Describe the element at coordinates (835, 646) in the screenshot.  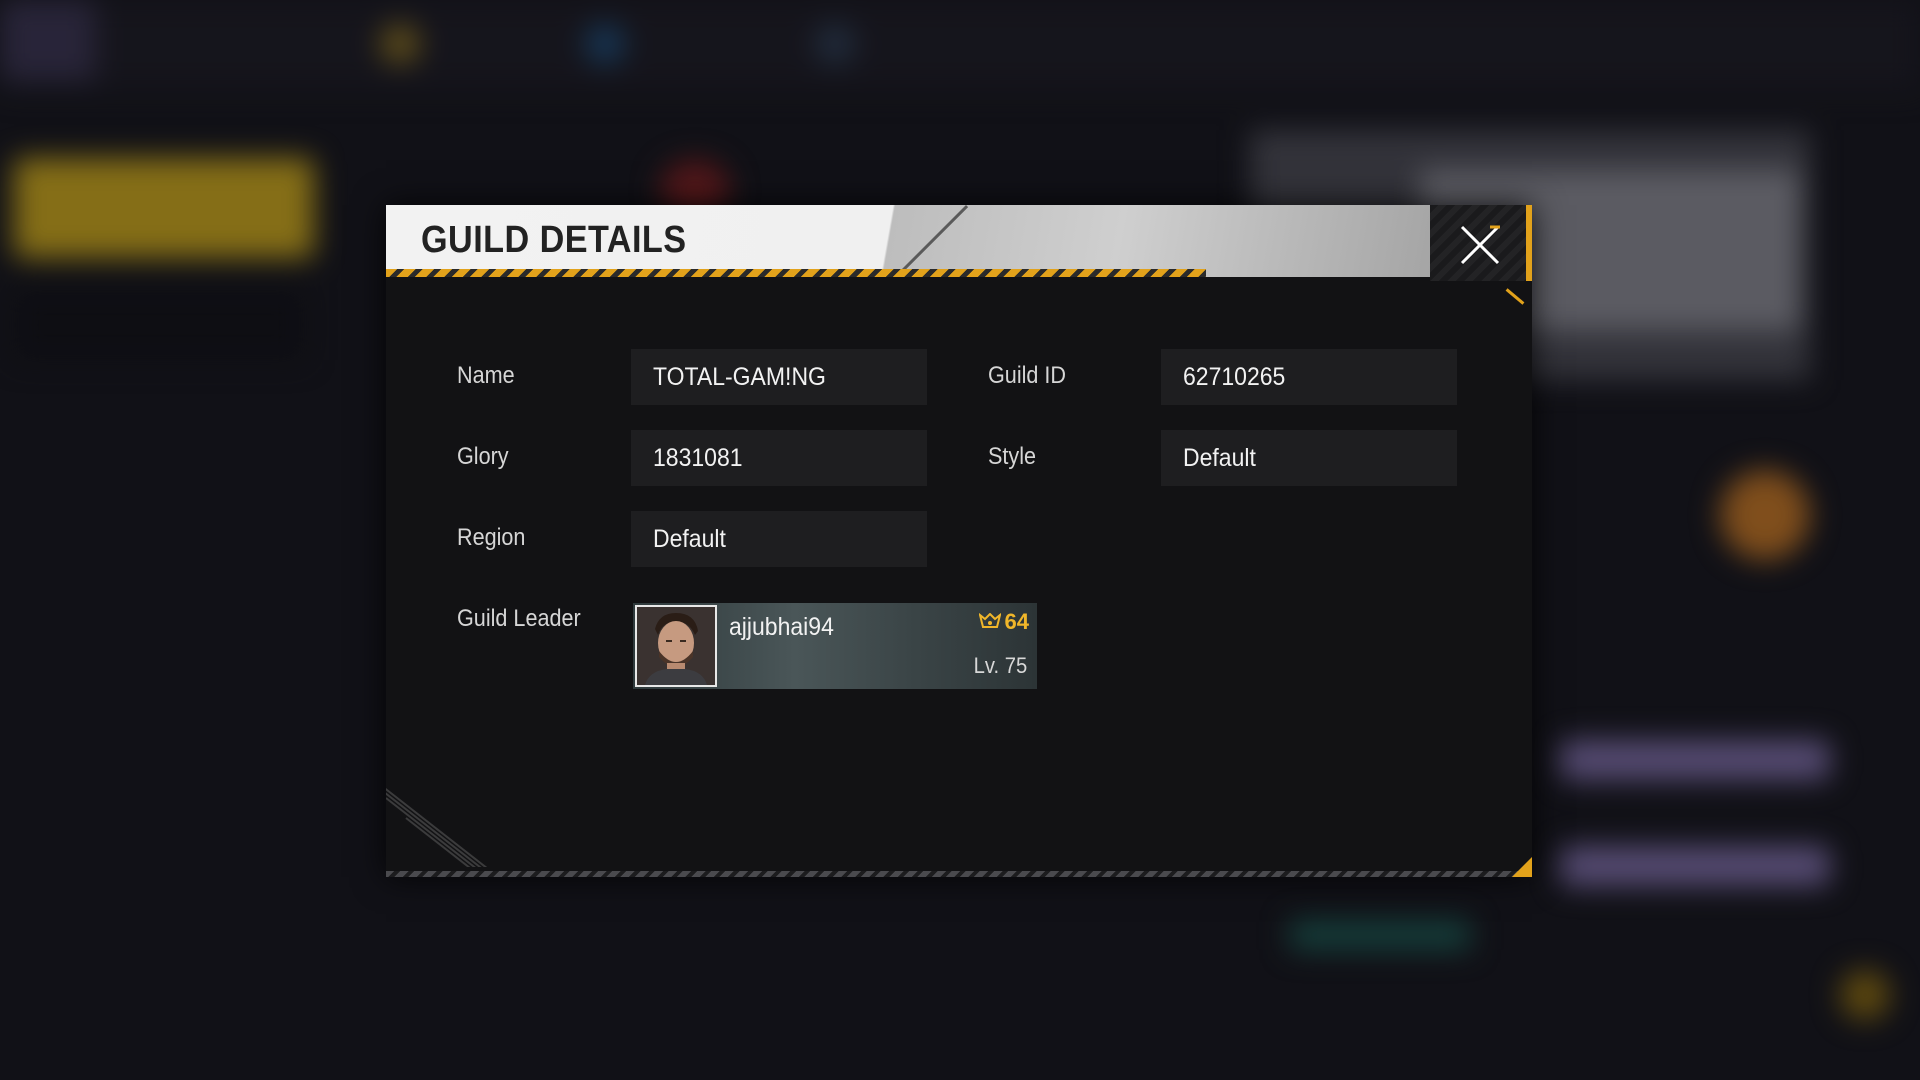
I see `guild-leader-card: ajjubhai94 64 Lv. 75` at that location.